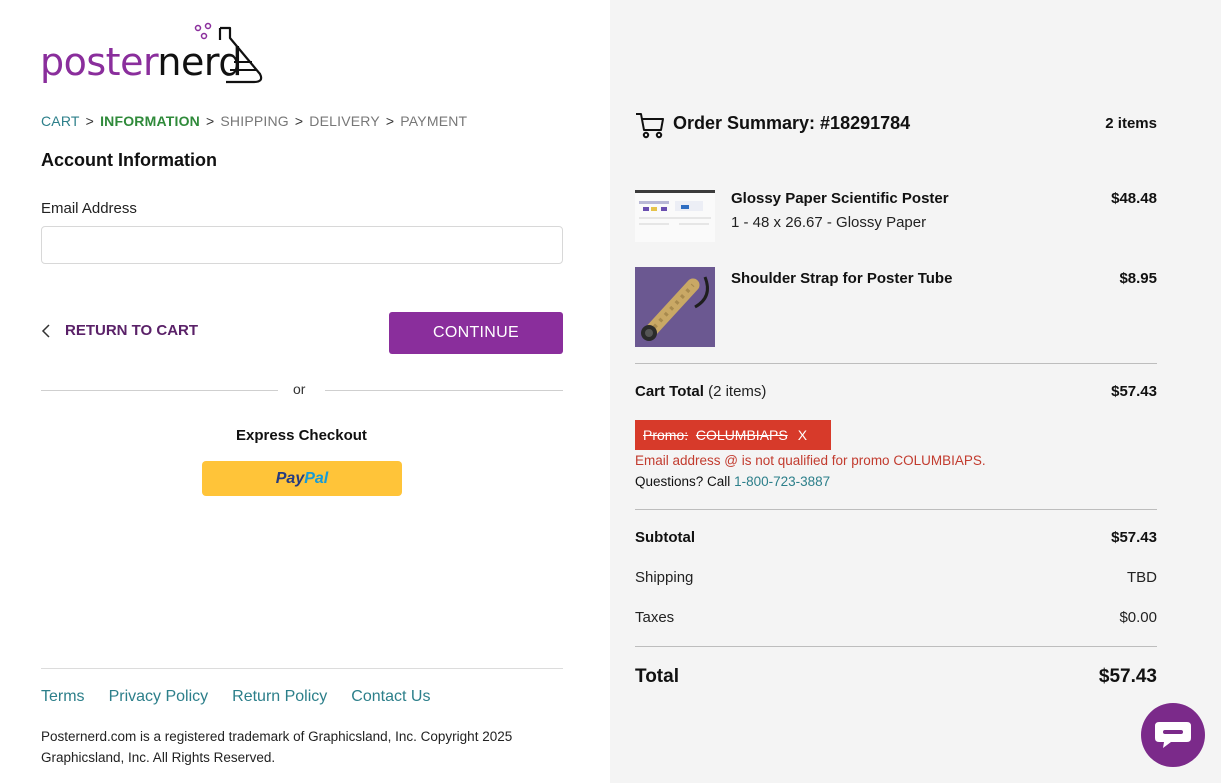 The height and width of the screenshot is (783, 1221). What do you see at coordinates (829, 222) in the screenshot?
I see `cart-item-options: 1 - 48 x 26.67 - Glossy Paper` at bounding box center [829, 222].